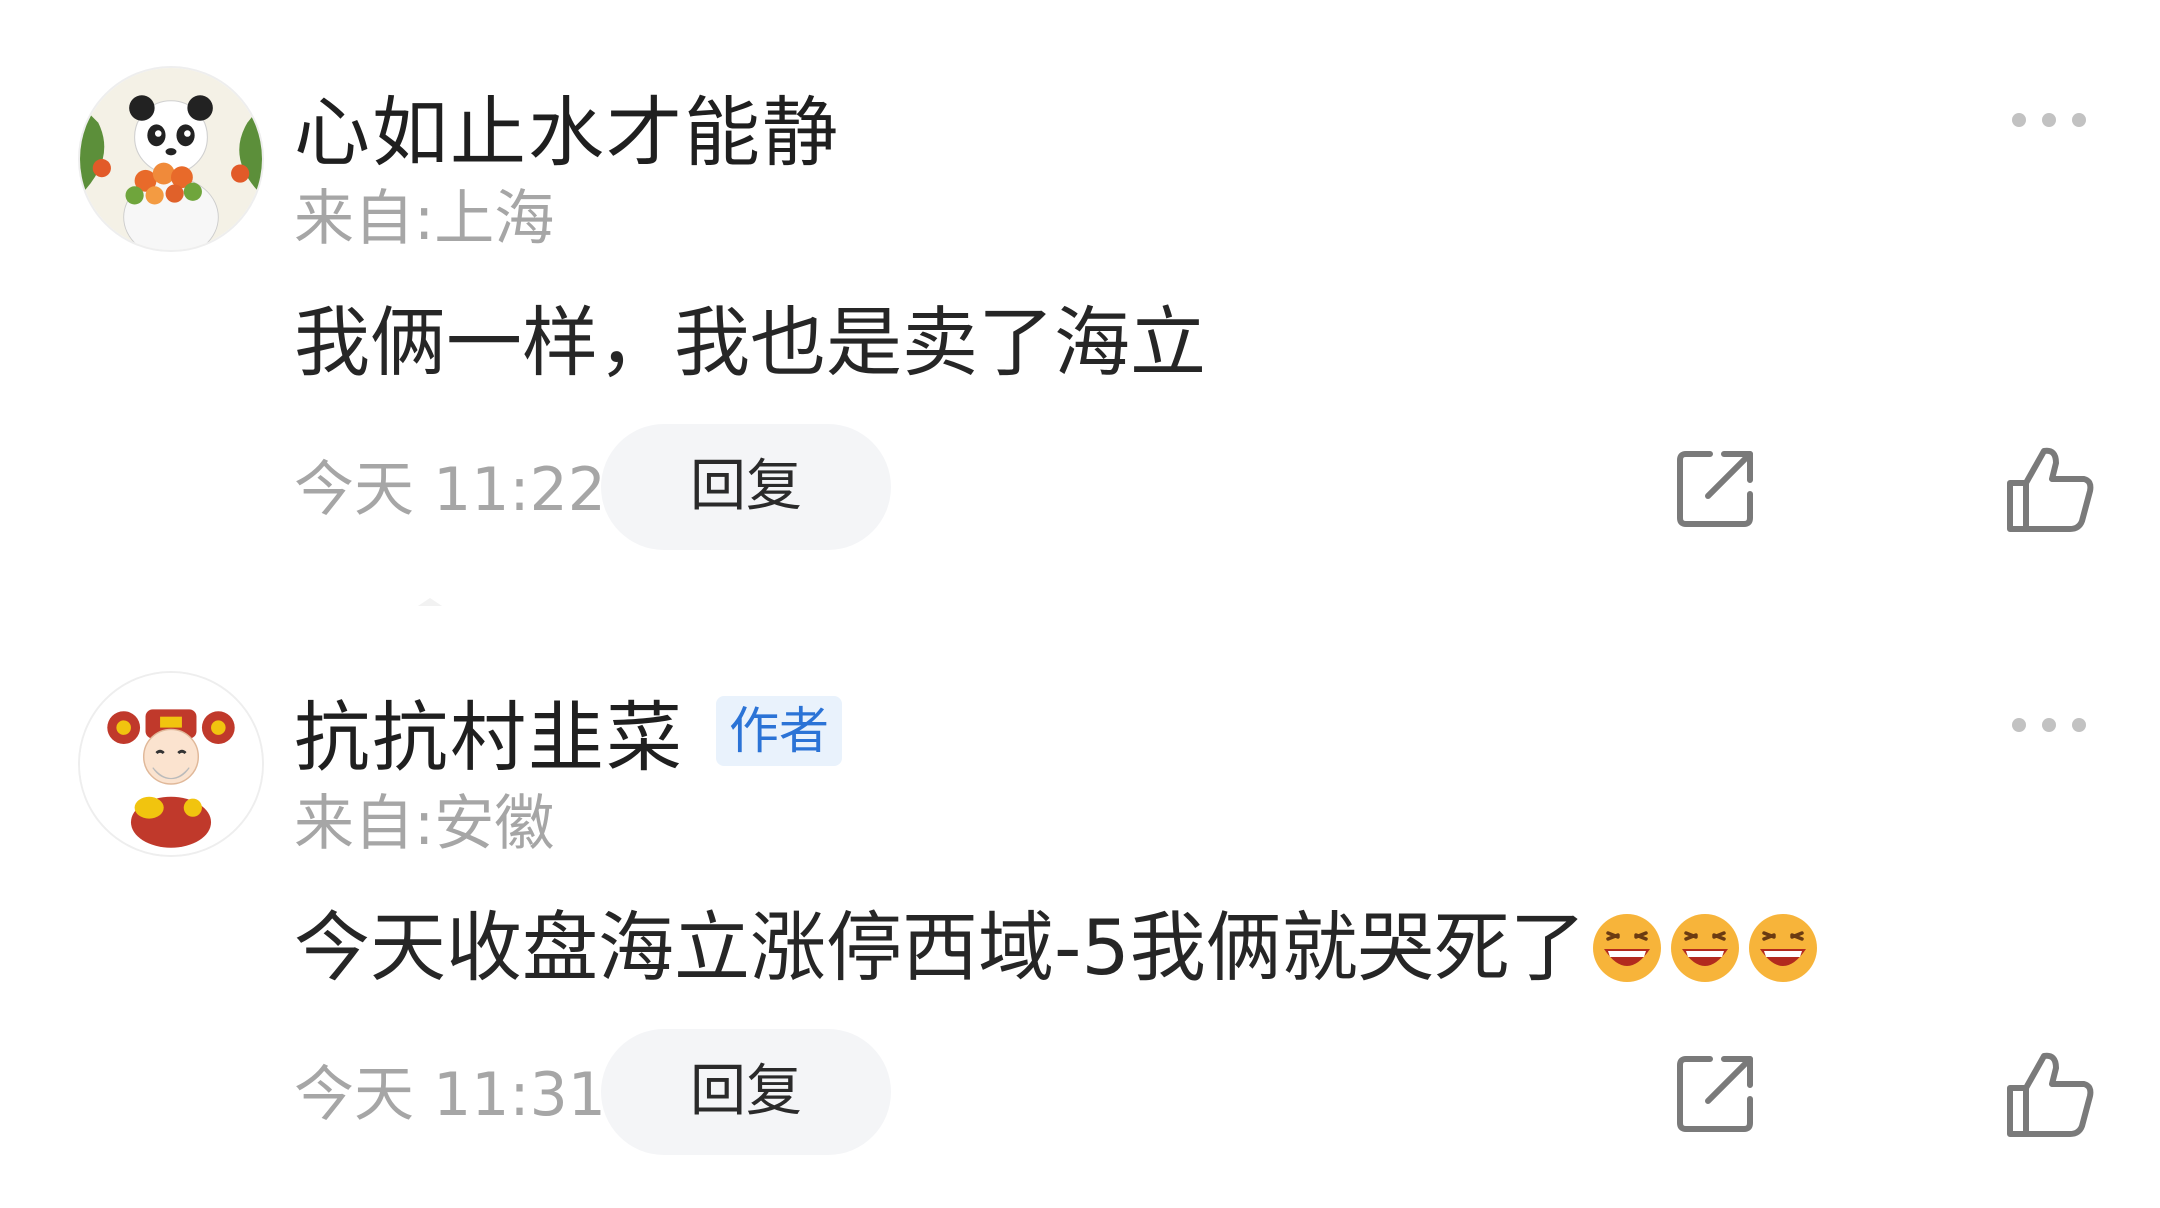 The image size is (2160, 1208). Describe the element at coordinates (450, 1095) in the screenshot. I see `timestamp: 今天 11:31` at that location.